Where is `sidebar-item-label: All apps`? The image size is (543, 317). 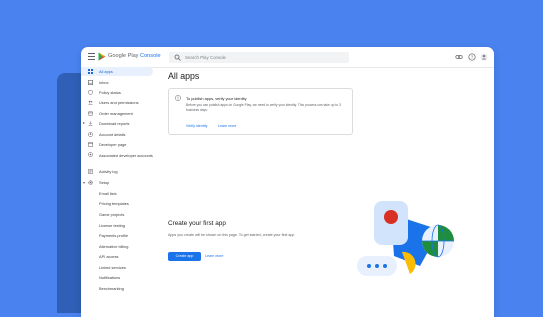 sidebar-item-label: All apps is located at coordinates (106, 71).